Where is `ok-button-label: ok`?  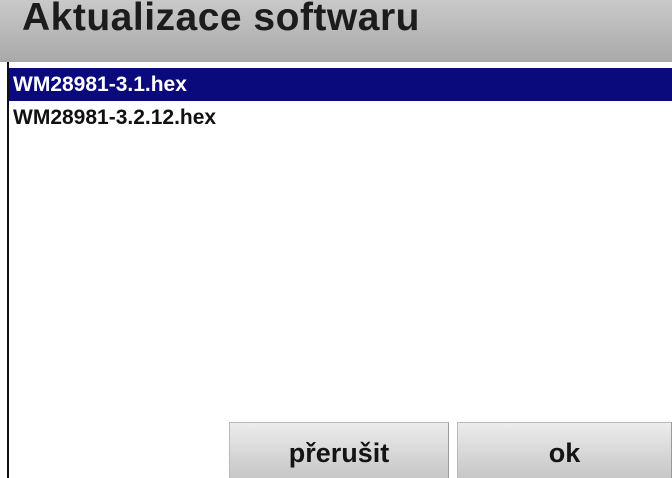 ok-button-label: ok is located at coordinates (564, 453).